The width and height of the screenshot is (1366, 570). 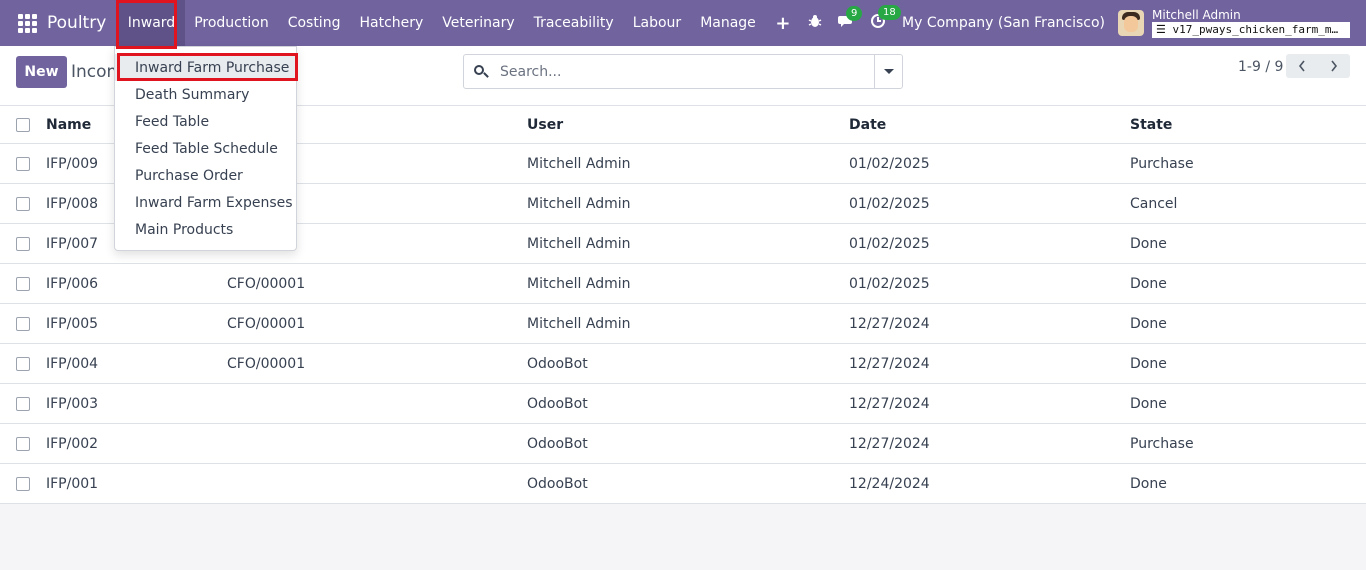 What do you see at coordinates (867, 124) in the screenshot?
I see `column-header-date: Date` at bounding box center [867, 124].